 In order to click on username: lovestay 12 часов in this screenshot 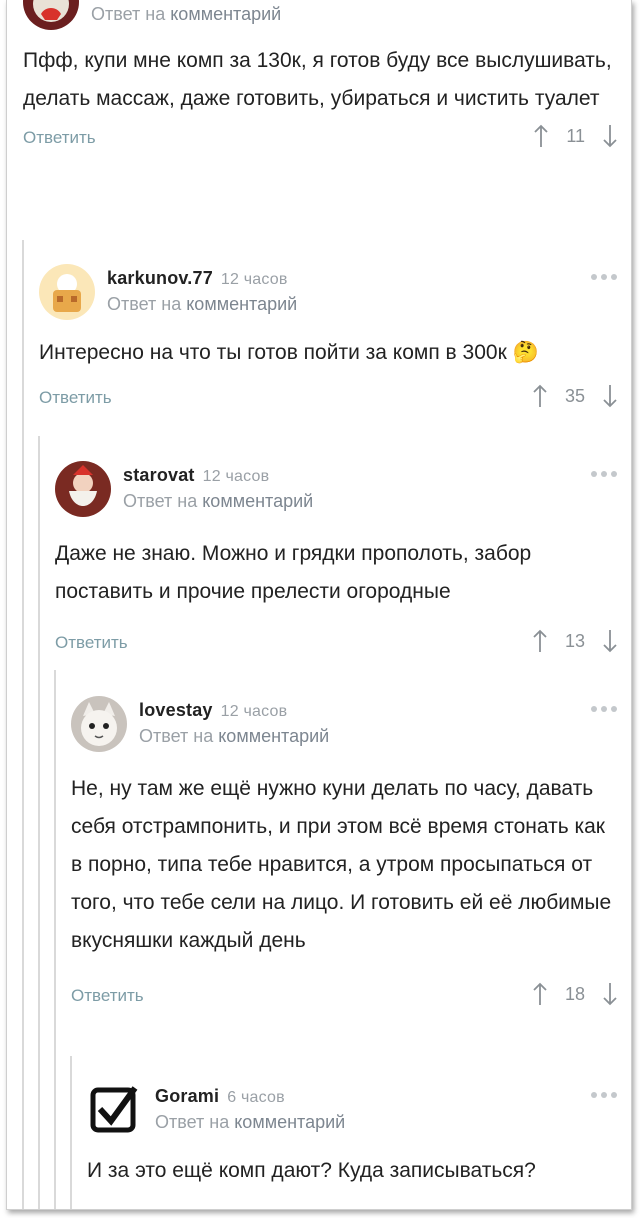, I will do `click(213, 710)`.